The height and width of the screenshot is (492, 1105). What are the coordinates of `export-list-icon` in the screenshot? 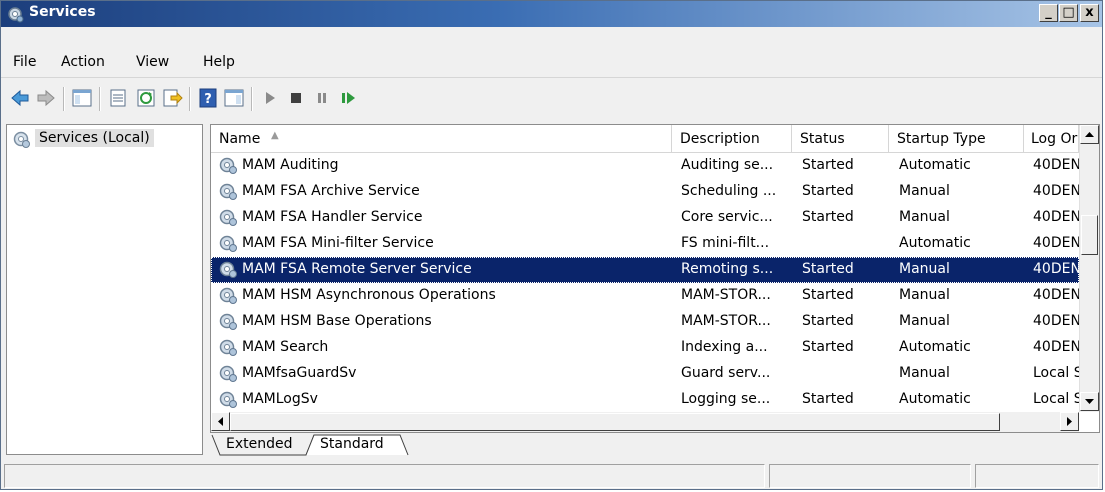 It's located at (172, 98).